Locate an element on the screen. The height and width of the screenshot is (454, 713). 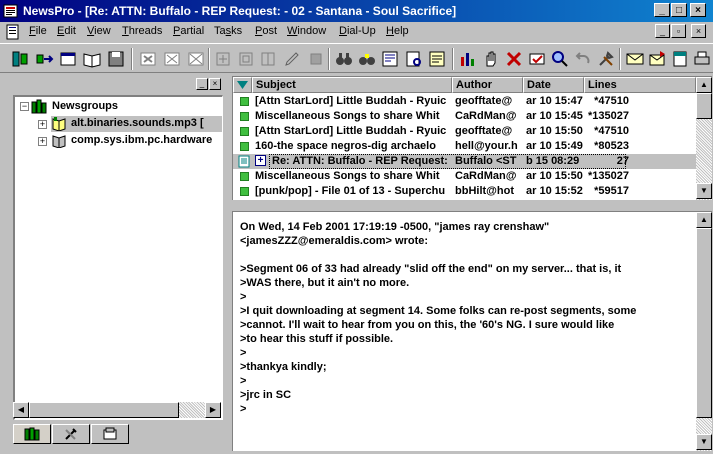
magnifier-icon is located at coordinates (560, 59).